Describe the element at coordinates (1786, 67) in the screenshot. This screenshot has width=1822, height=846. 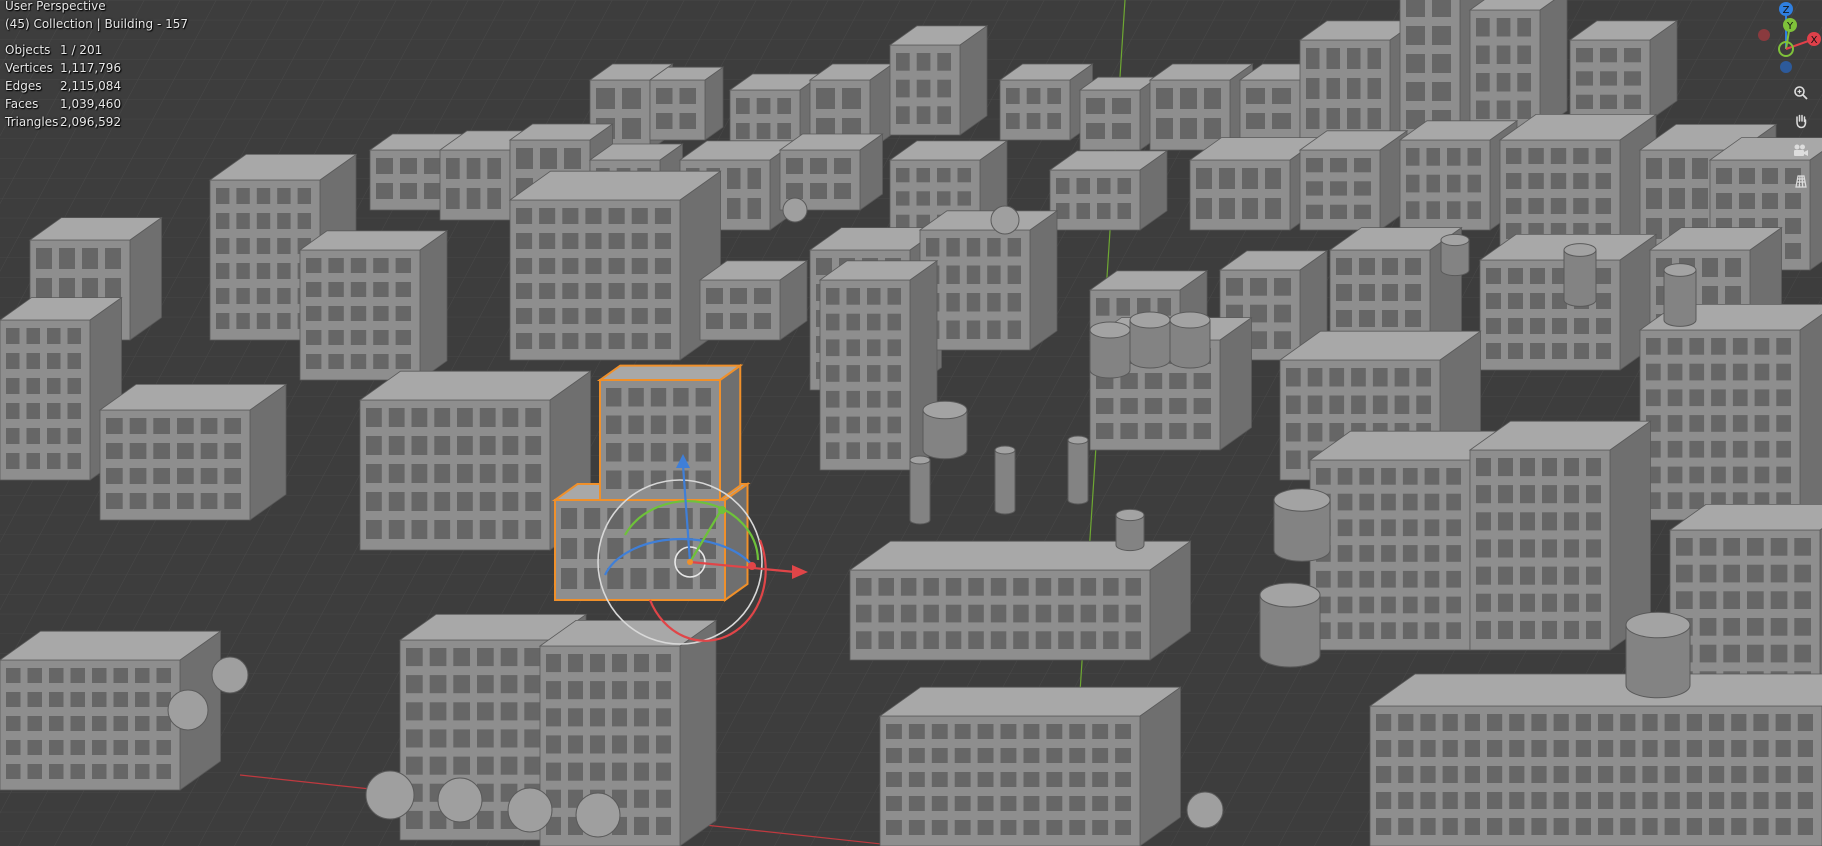
I see `gizmo-neg-z-ball` at that location.